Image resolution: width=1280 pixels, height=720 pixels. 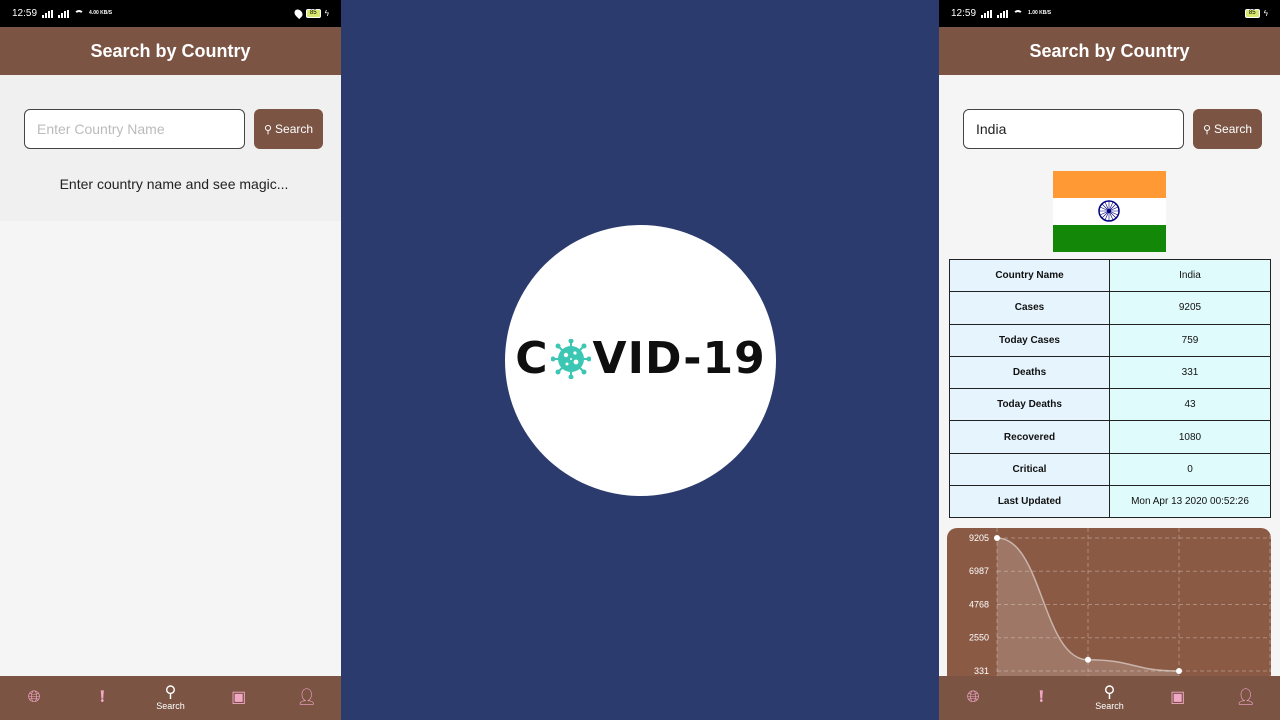 I want to click on y-tick-label: 2550, so click(x=979, y=638).